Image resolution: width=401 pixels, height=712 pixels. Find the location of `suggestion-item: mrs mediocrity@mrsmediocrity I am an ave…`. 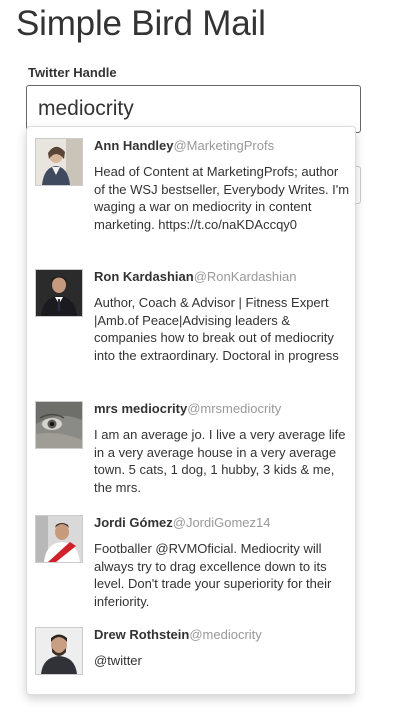

suggestion-item: mrs mediocrity@mrsmediocrity I am an ave… is located at coordinates (191, 451).